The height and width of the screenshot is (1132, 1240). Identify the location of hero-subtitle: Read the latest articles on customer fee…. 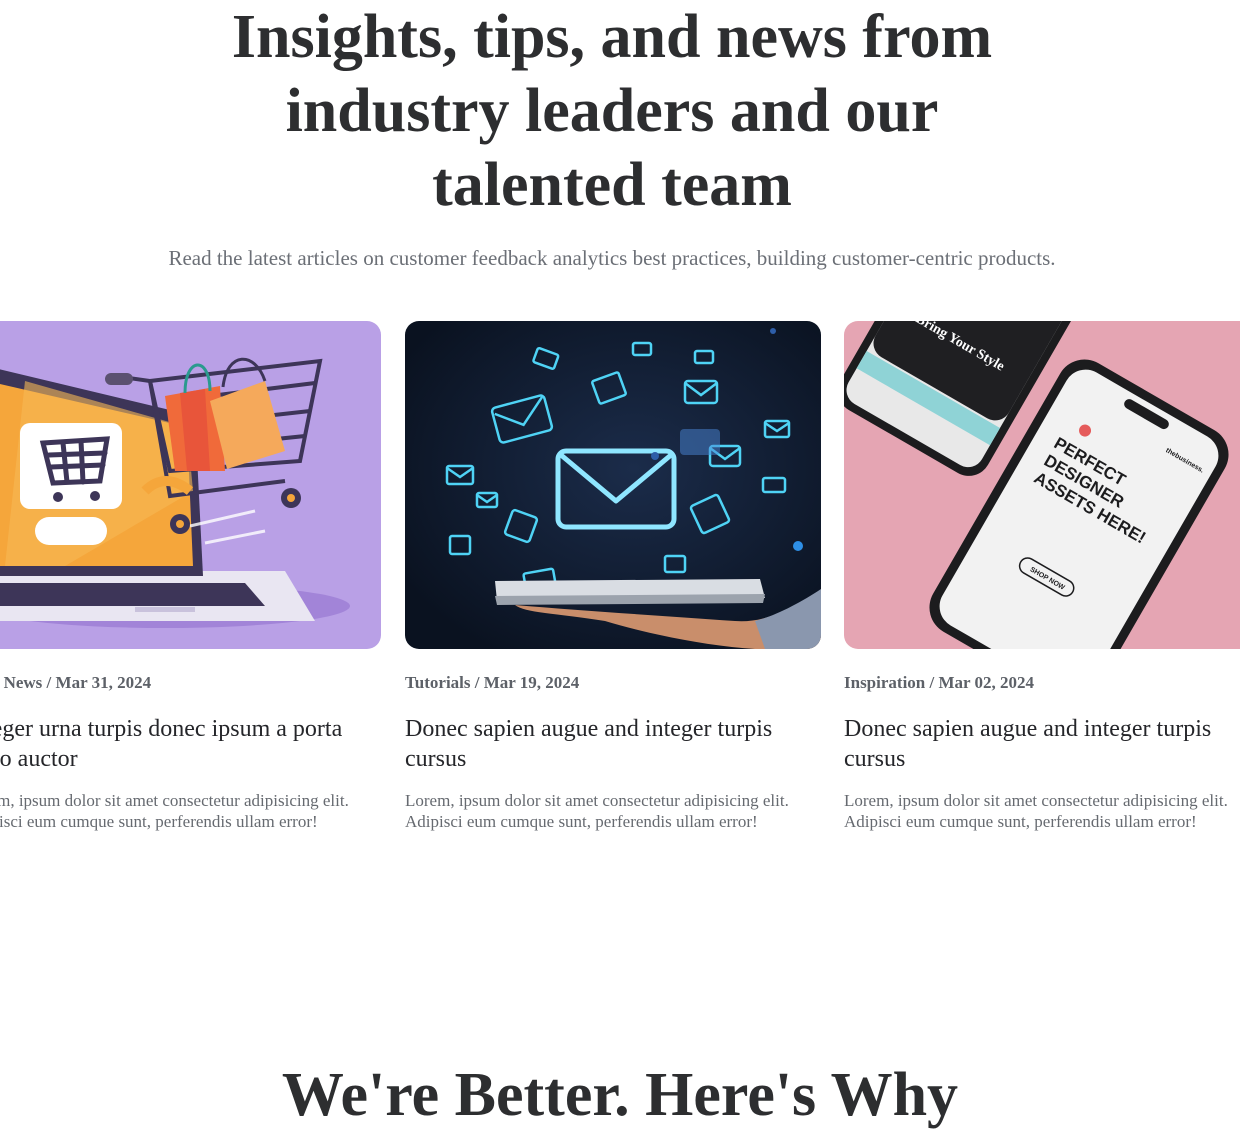
(612, 258).